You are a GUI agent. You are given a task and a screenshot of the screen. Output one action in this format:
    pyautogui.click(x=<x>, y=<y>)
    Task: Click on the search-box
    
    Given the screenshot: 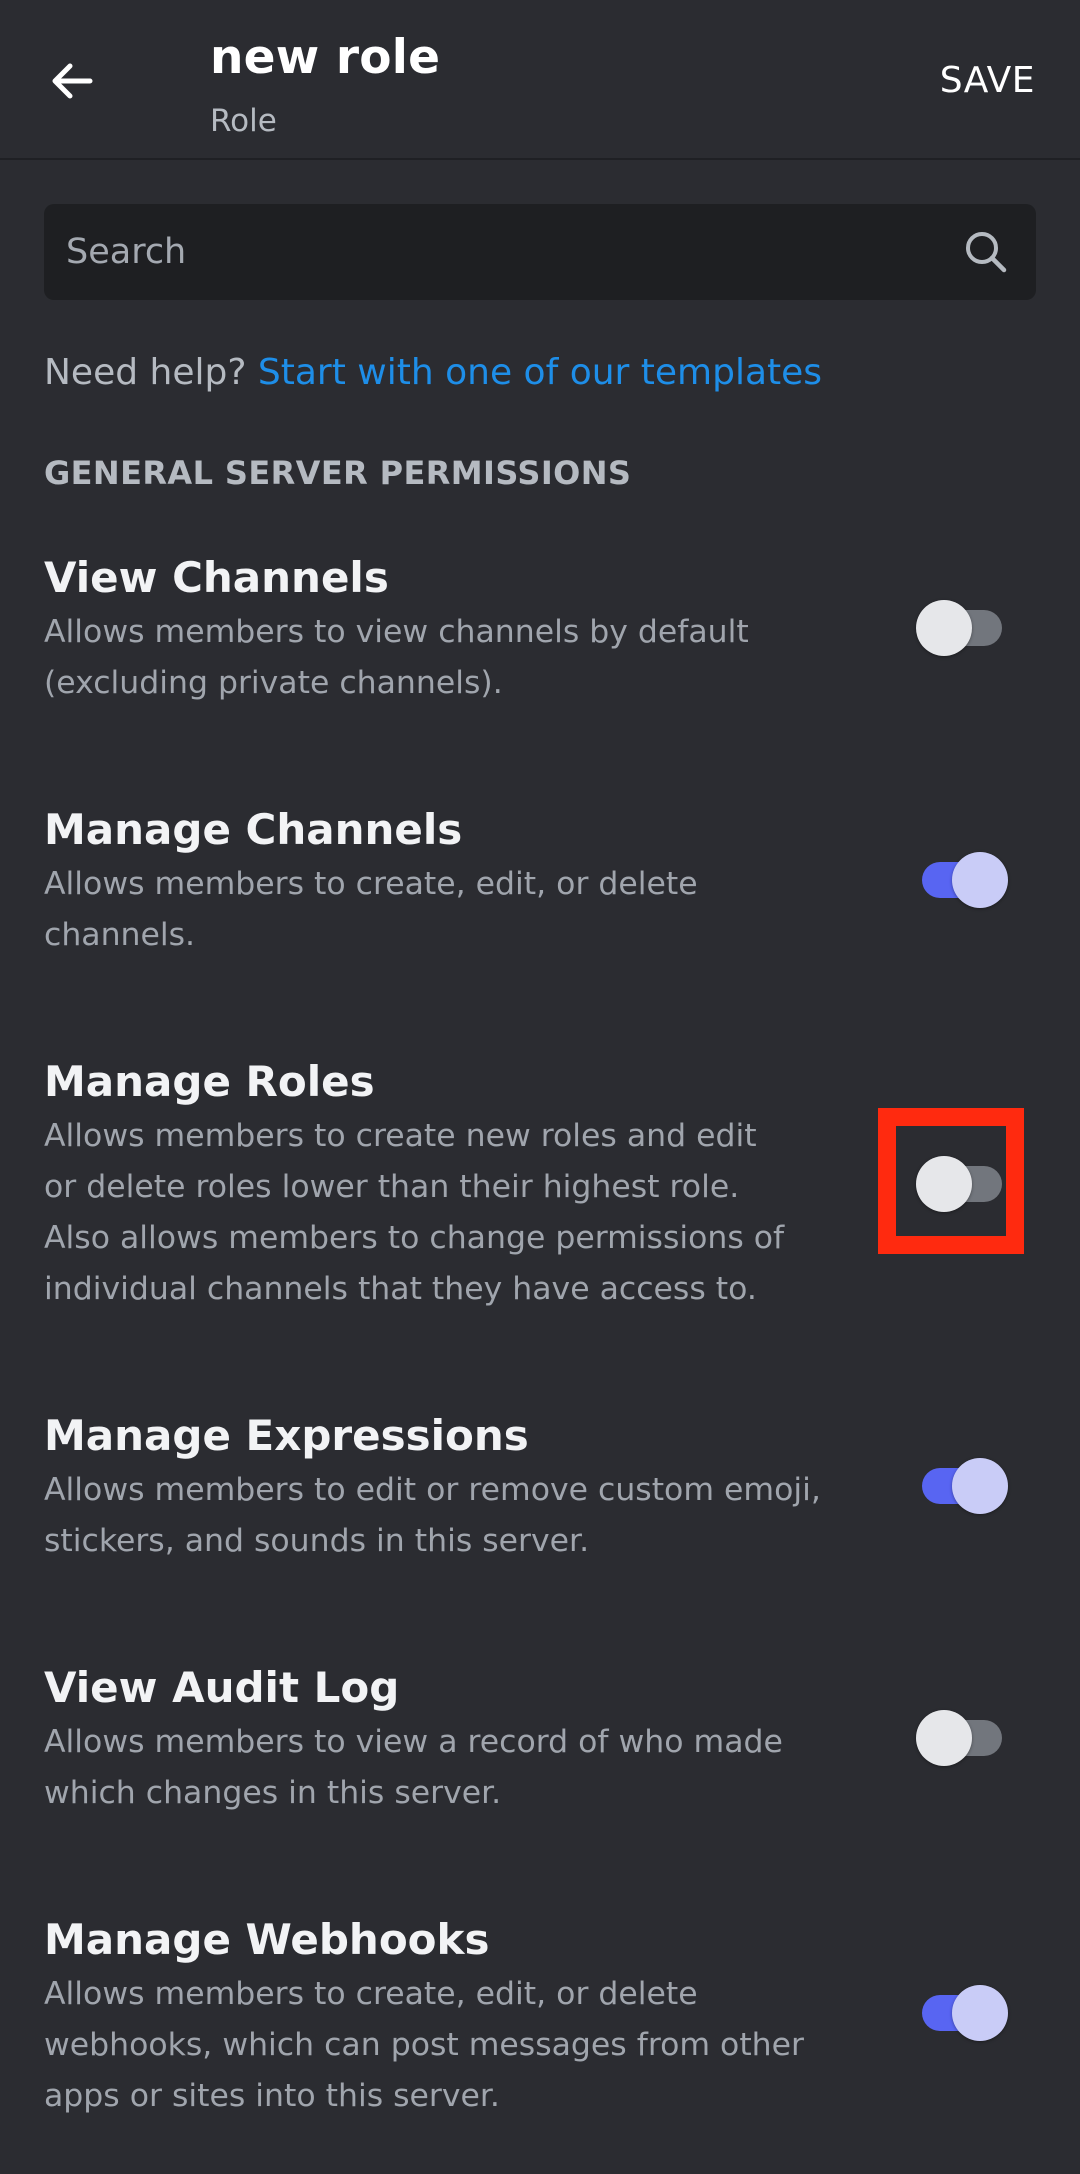 What is the action you would take?
    pyautogui.click(x=540, y=252)
    